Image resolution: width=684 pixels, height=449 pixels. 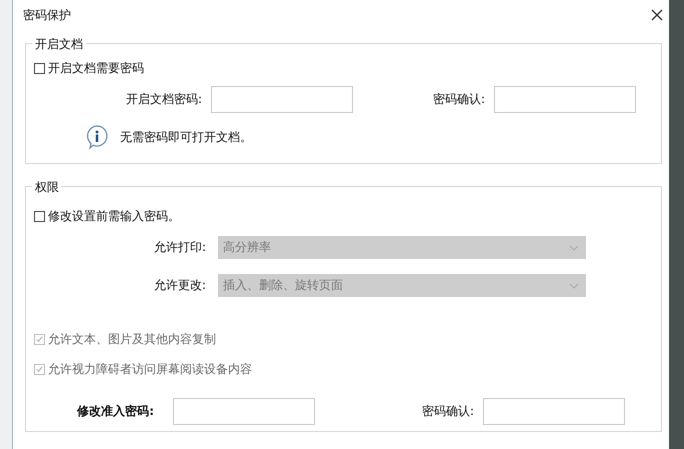 What do you see at coordinates (47, 187) in the screenshot?
I see `section-title: 权限` at bounding box center [47, 187].